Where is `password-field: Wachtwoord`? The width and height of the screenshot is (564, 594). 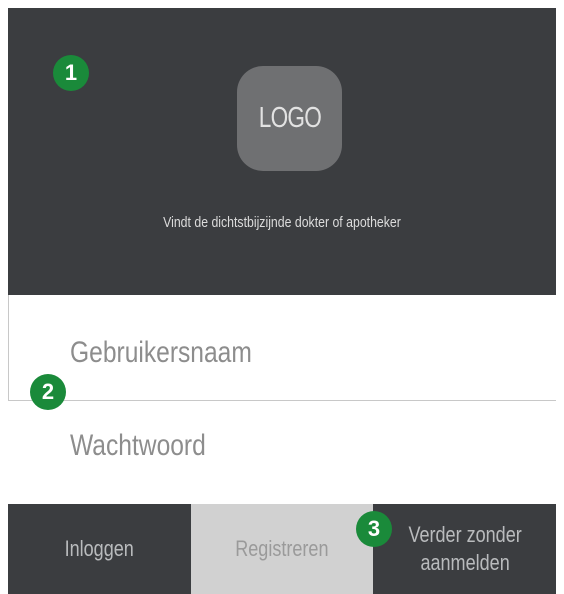 password-field: Wachtwoord is located at coordinates (138, 446).